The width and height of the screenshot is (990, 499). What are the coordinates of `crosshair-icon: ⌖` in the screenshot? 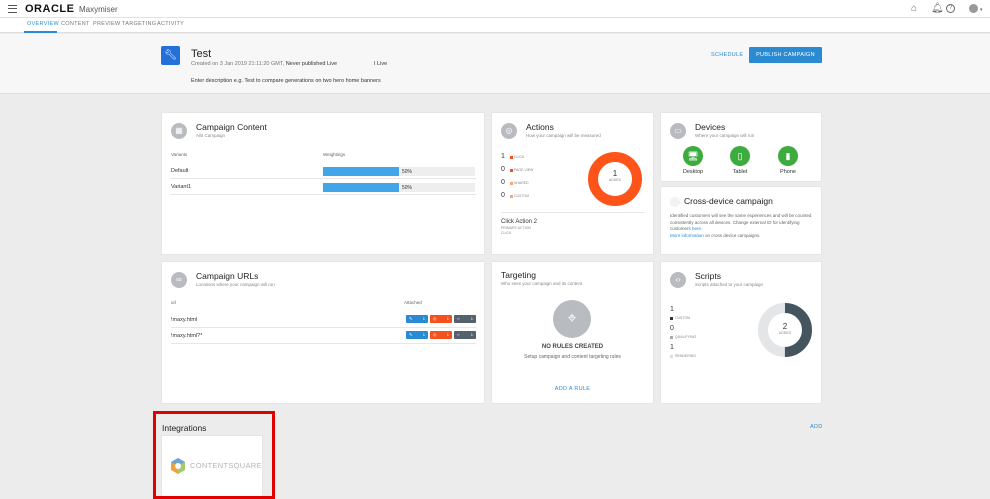 It's located at (572, 319).